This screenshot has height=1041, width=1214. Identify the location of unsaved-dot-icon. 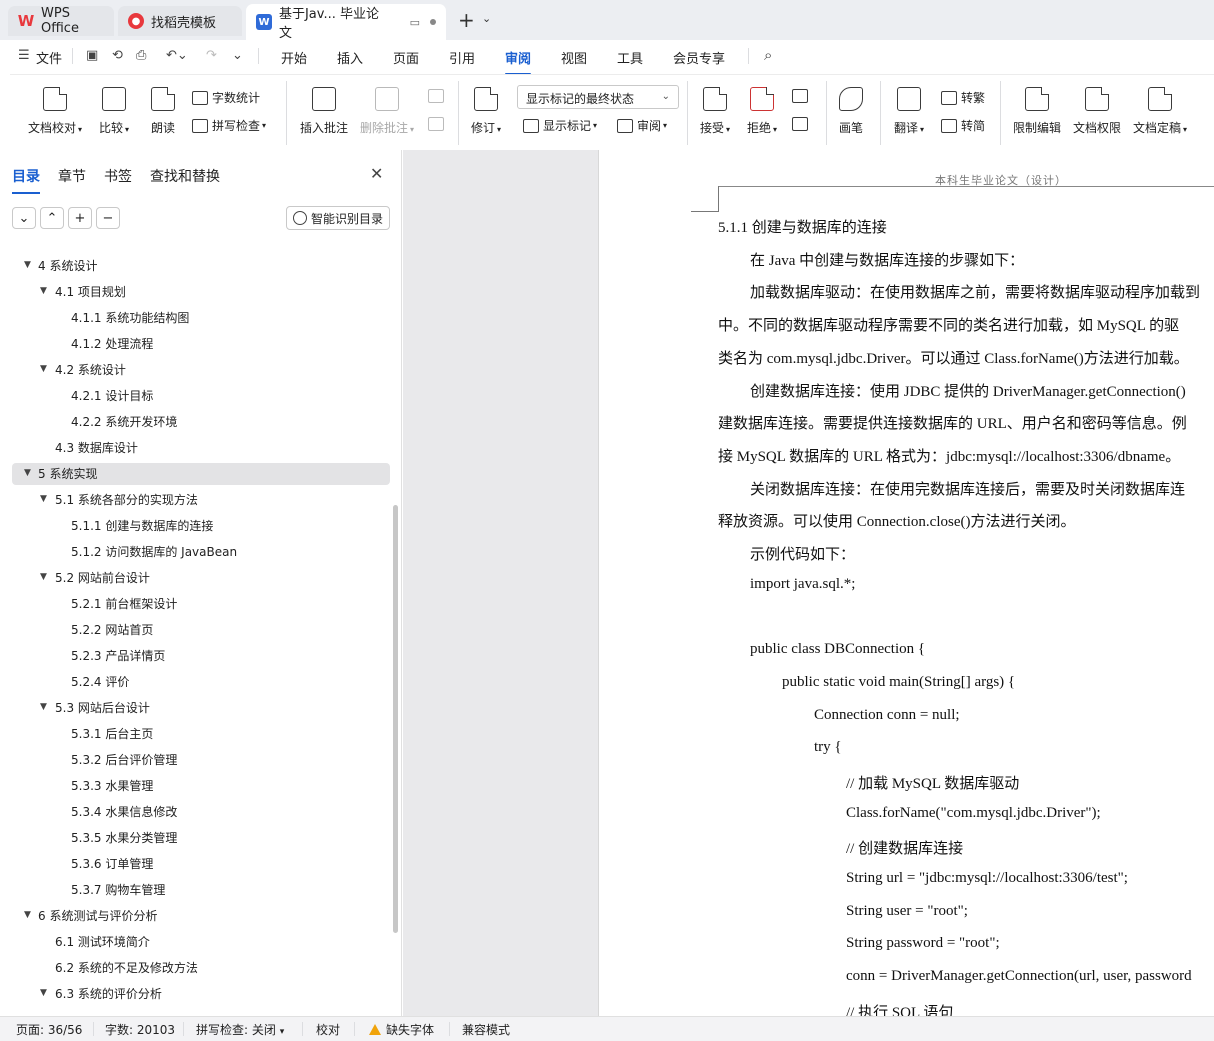
(433, 22).